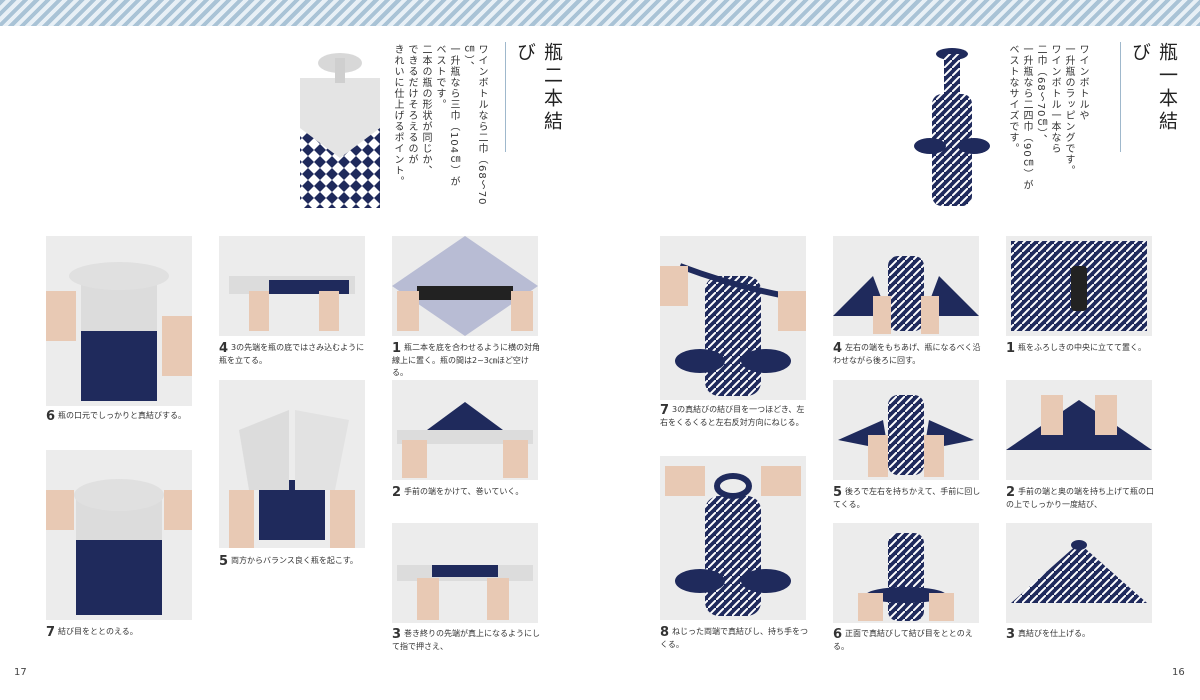 This screenshot has height=700, width=1200. What do you see at coordinates (733, 318) in the screenshot?
I see `step-photo-7-right` at bounding box center [733, 318].